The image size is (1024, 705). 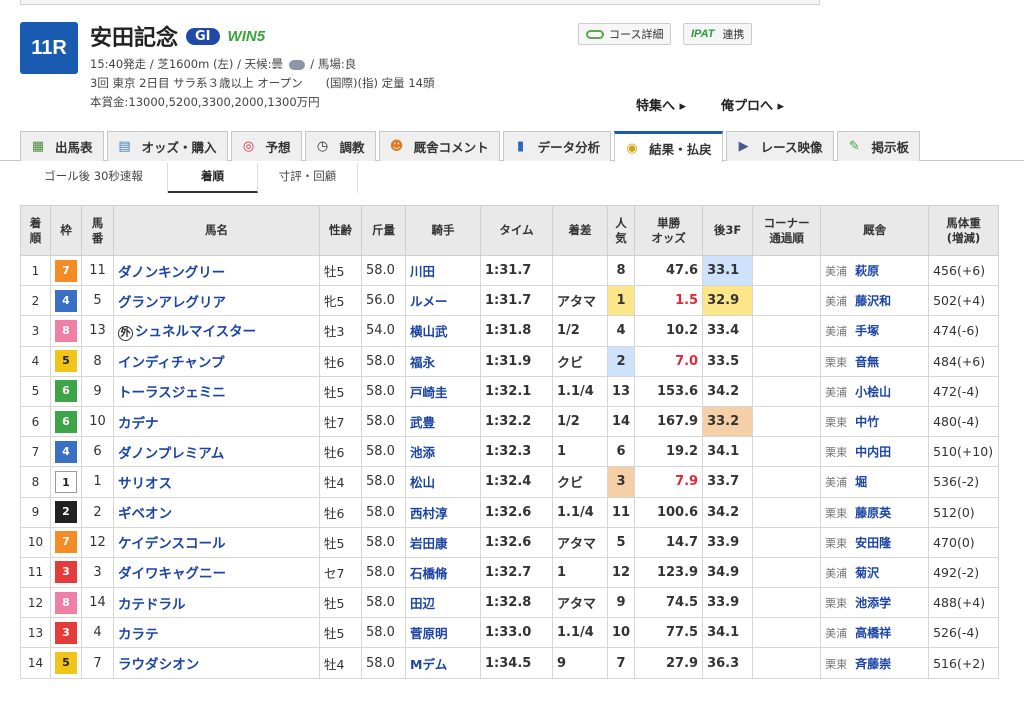 What do you see at coordinates (340, 146) in the screenshot?
I see `tab-stopwatch: ◷ 調教` at bounding box center [340, 146].